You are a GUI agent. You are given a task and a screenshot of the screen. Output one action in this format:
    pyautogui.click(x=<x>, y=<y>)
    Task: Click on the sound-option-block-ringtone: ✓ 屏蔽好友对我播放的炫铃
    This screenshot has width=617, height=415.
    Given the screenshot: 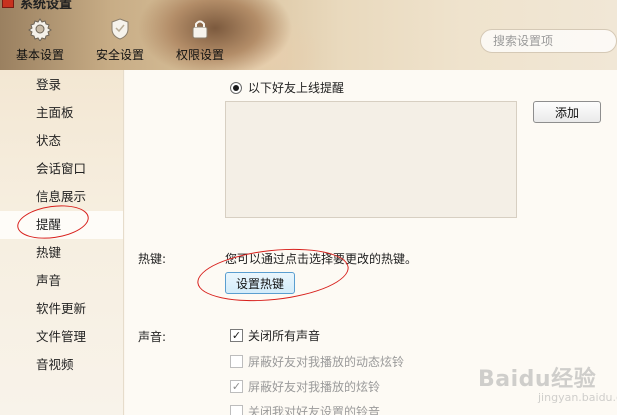 What is the action you would take?
    pyautogui.click(x=305, y=386)
    